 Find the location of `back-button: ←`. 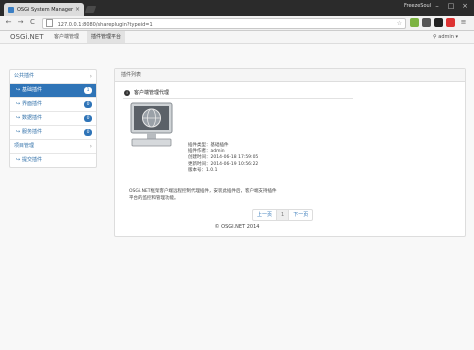

back-button: ← is located at coordinates (8, 22).